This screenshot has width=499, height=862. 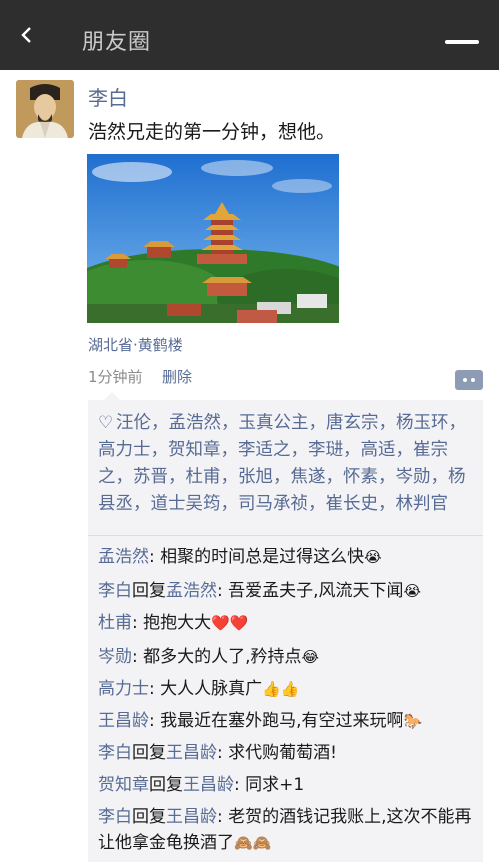 What do you see at coordinates (222, 657) in the screenshot?
I see `comment-text: 都多大的人了,矜持点` at bounding box center [222, 657].